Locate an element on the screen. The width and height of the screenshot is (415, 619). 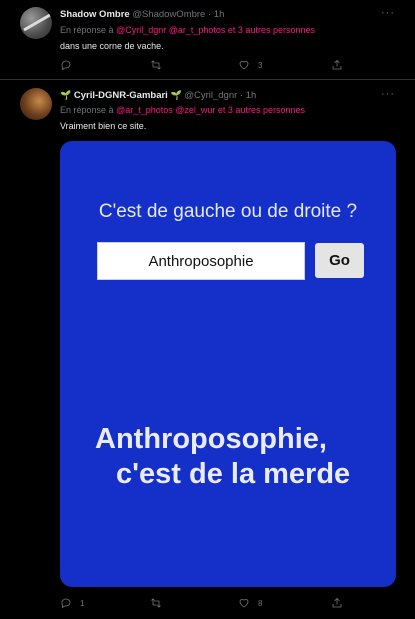
display-name: Cyril-DGNR-Gambari is located at coordinates (121, 95).